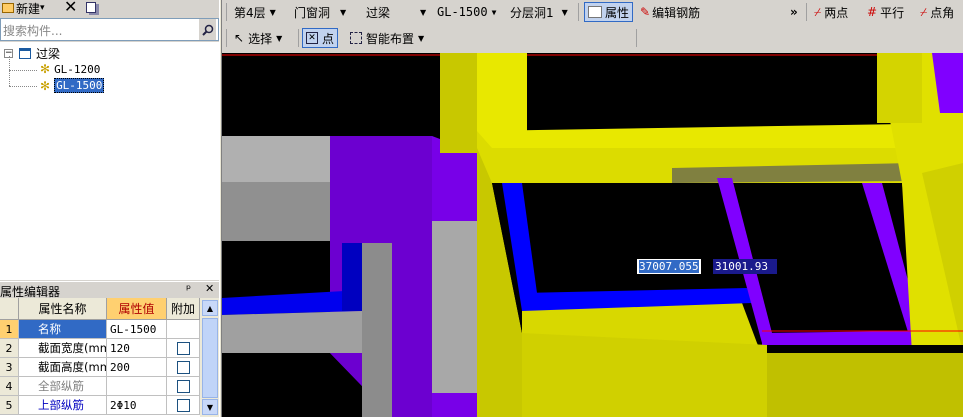  I want to click on property-scrollbar: ▲ ▼, so click(210, 357).